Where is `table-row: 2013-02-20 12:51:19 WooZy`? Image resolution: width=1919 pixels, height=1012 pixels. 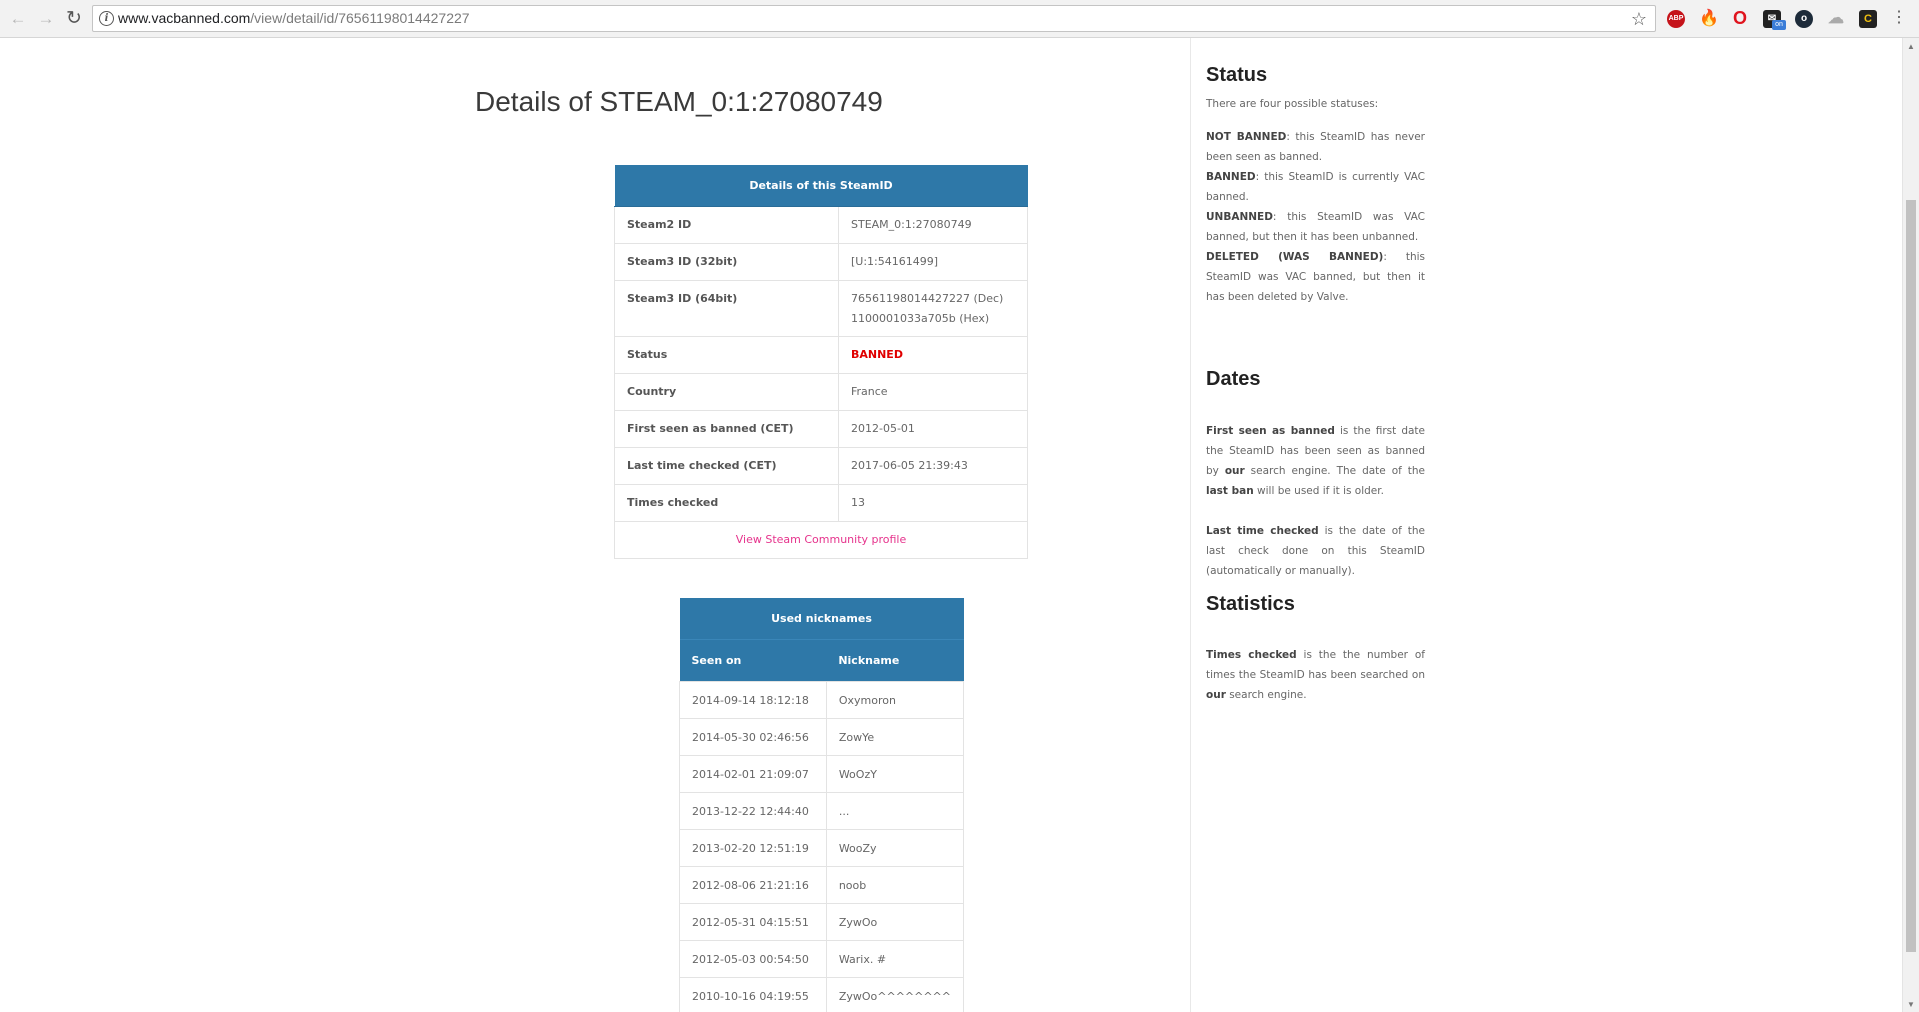
table-row: 2013-02-20 12:51:19 WooZy is located at coordinates (822, 848).